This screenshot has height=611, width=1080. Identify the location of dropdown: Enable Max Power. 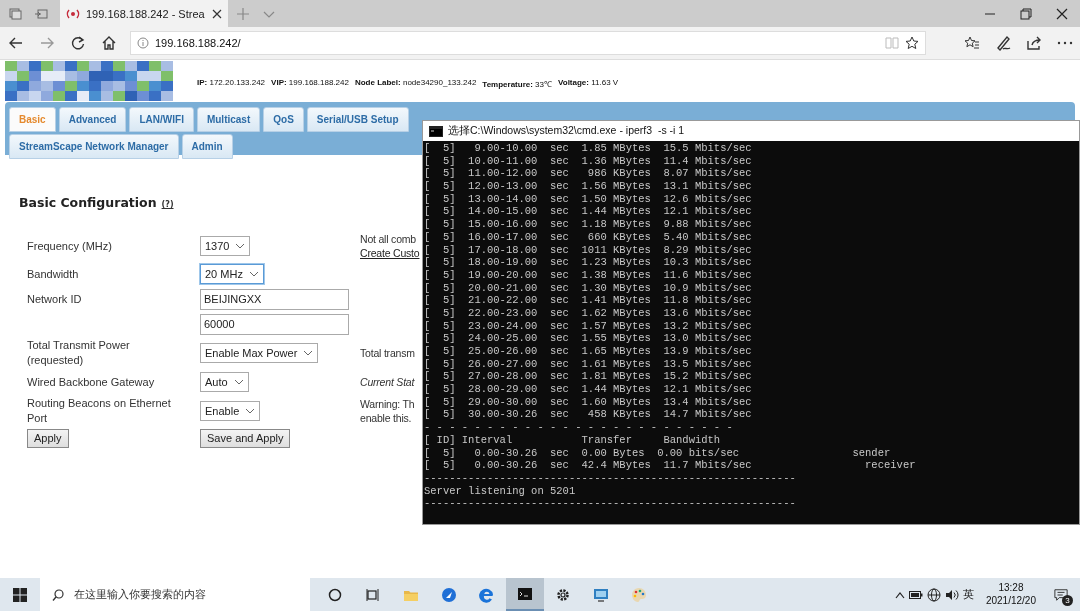
(259, 353).